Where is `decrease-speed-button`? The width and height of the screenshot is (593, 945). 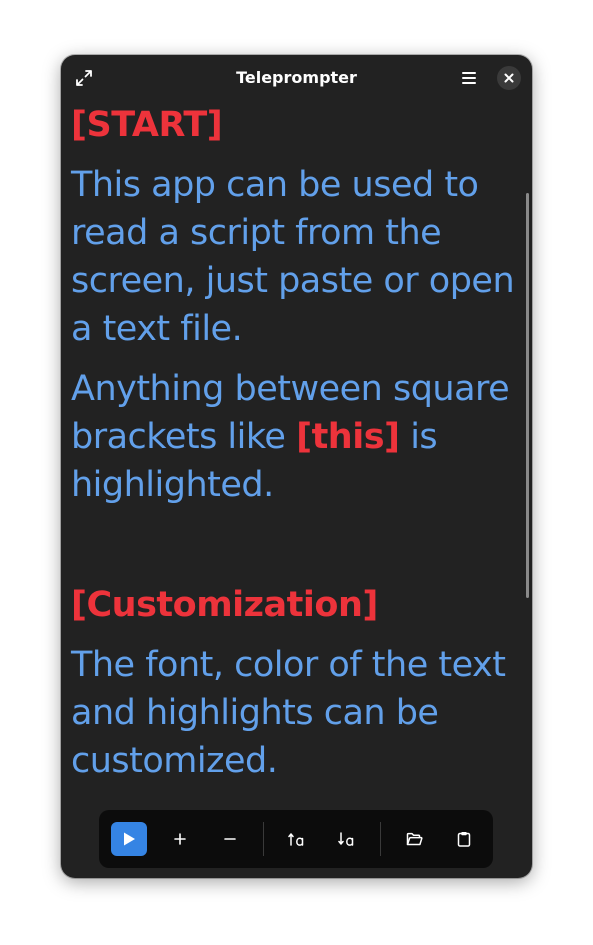 decrease-speed-button is located at coordinates (230, 839).